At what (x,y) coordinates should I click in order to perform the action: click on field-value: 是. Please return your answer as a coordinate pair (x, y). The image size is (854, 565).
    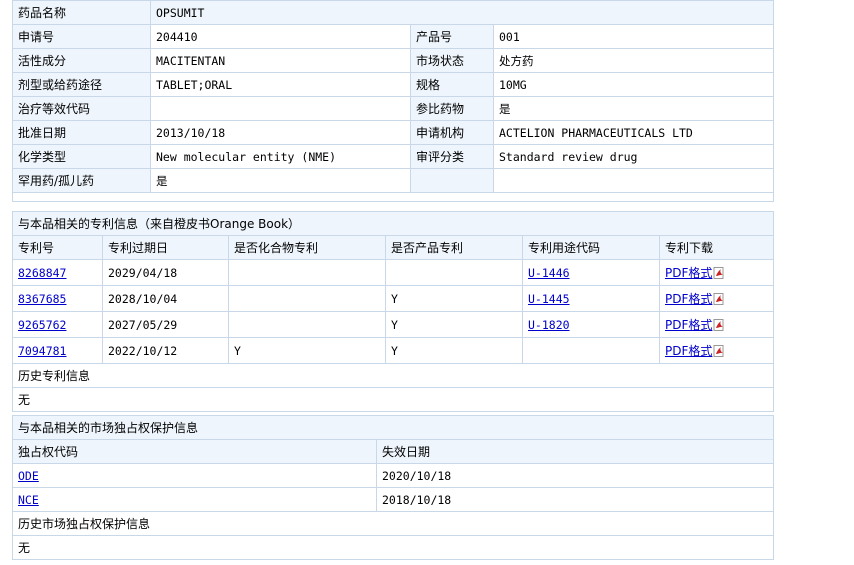
    Looking at the image, I should click on (633, 108).